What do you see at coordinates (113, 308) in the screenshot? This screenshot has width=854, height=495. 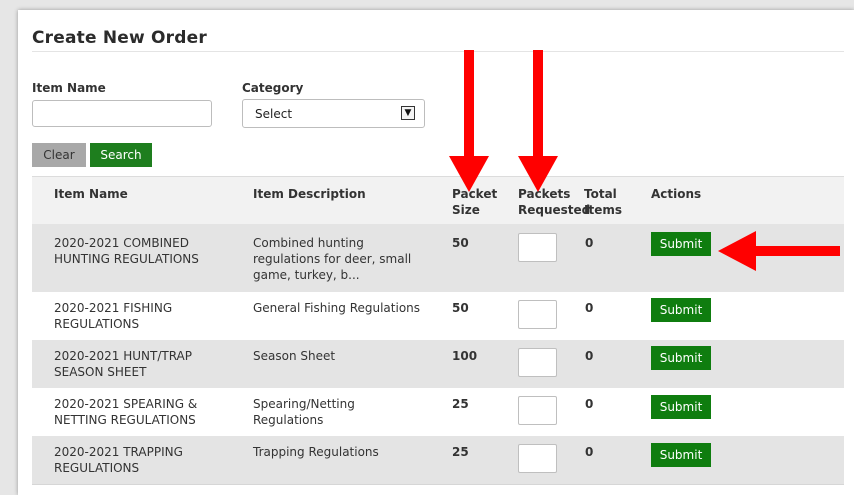 I see `row-item-name-line1: 2020-2021 FISHING` at bounding box center [113, 308].